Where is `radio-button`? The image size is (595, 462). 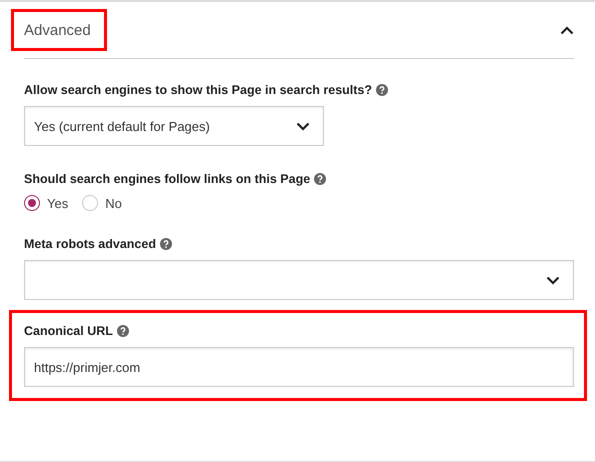
radio-button is located at coordinates (32, 203).